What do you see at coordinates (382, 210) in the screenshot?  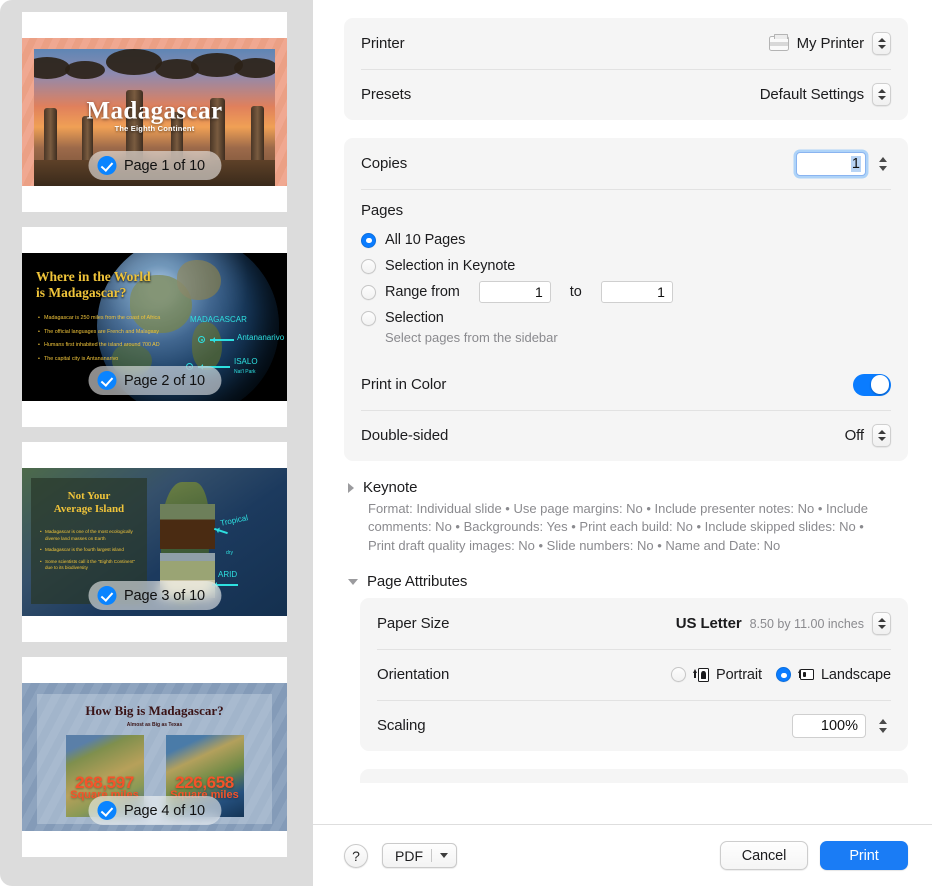 I see `pages-label: Pages` at bounding box center [382, 210].